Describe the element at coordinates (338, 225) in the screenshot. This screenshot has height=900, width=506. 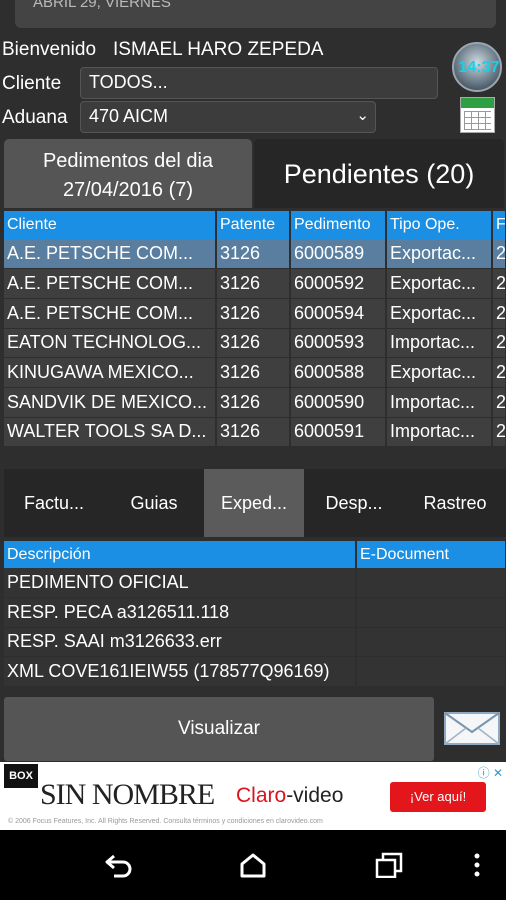
I see `column-header: Pedimento` at that location.